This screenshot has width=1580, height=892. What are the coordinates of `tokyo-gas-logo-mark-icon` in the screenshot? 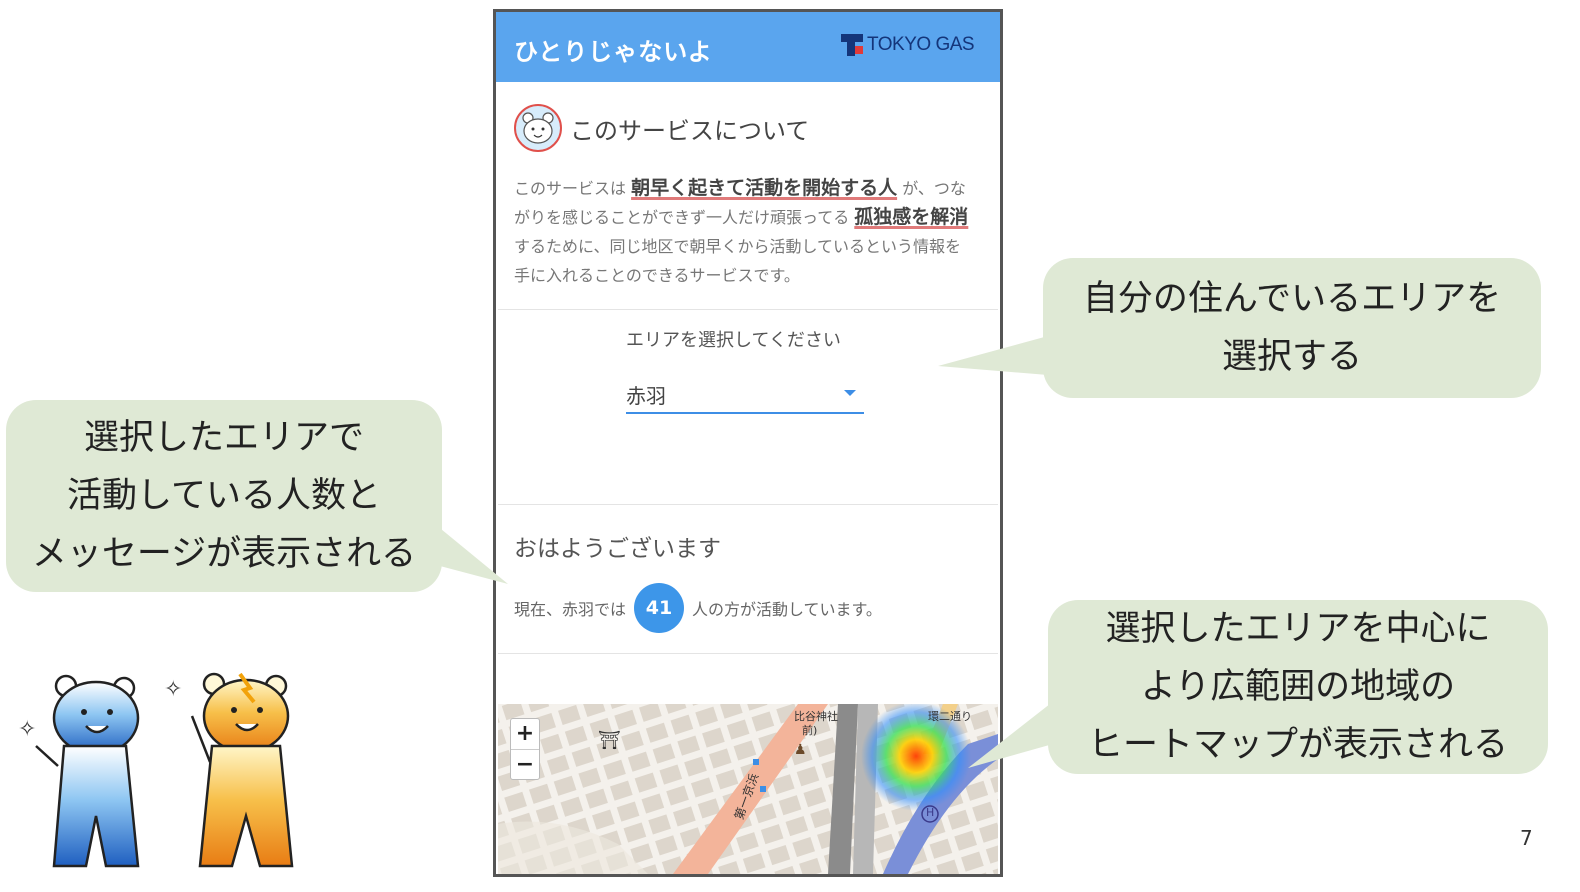 It's located at (852, 45).